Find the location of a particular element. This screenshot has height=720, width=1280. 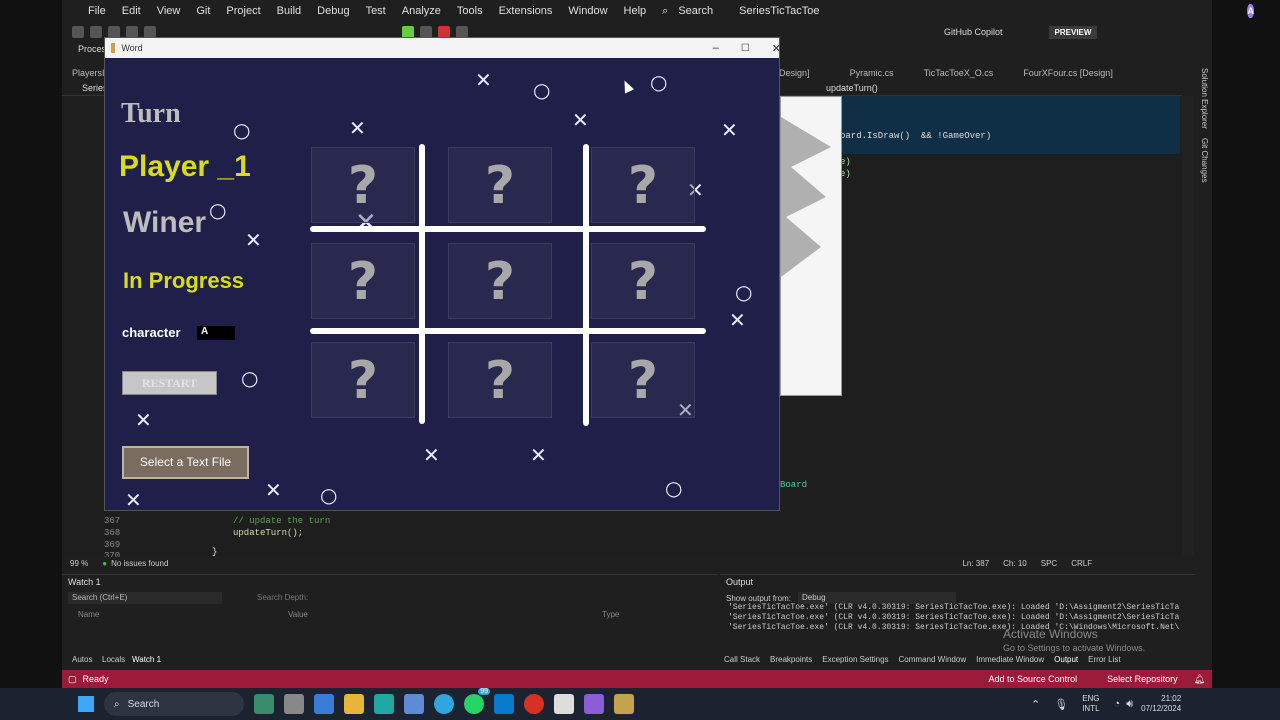

tab-output: Output is located at coordinates (1066, 659).